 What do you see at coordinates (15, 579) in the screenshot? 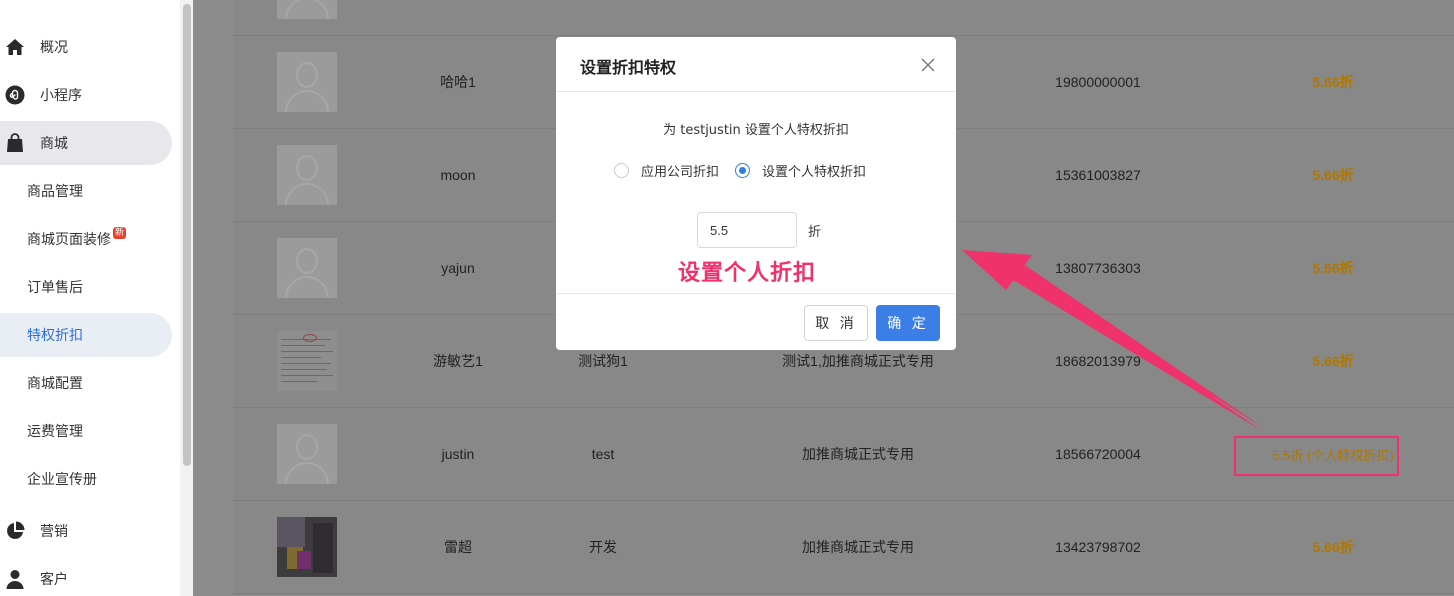
I see `user-icon` at bounding box center [15, 579].